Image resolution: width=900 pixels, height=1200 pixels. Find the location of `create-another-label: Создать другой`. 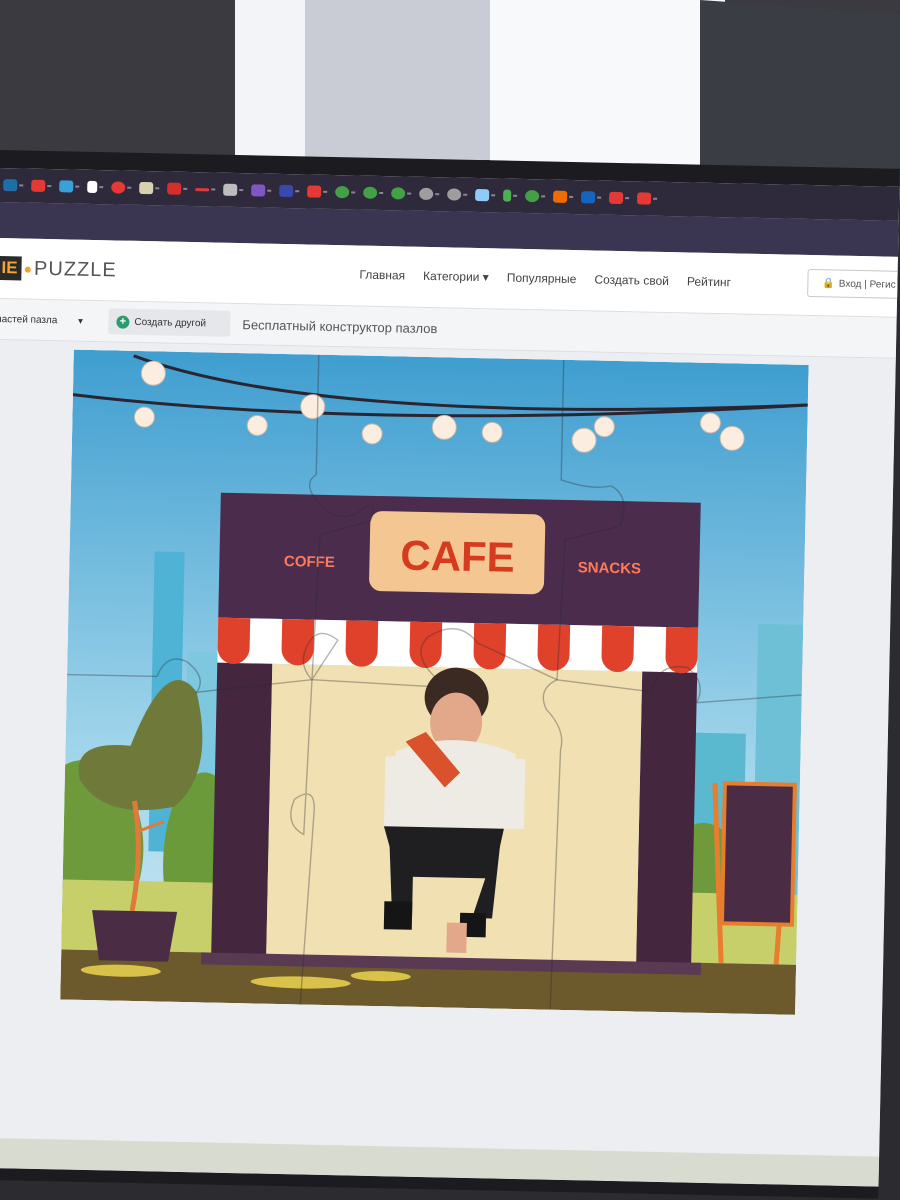

create-another-label: Создать другой is located at coordinates (170, 322).